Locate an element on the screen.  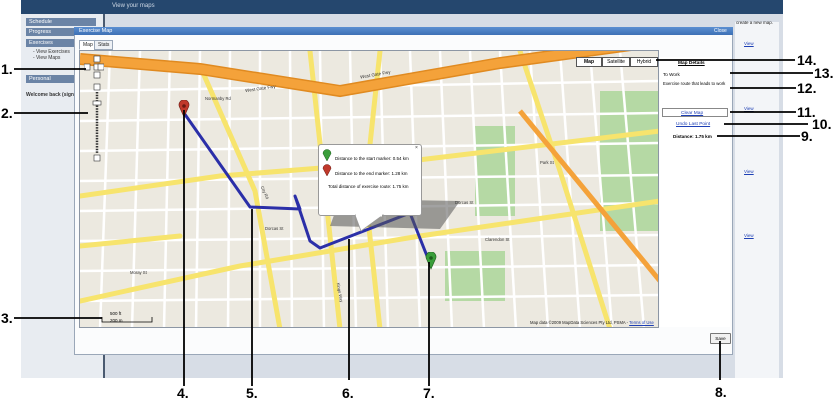
annotation-label-3: 3. is located at coordinates (7, 318).